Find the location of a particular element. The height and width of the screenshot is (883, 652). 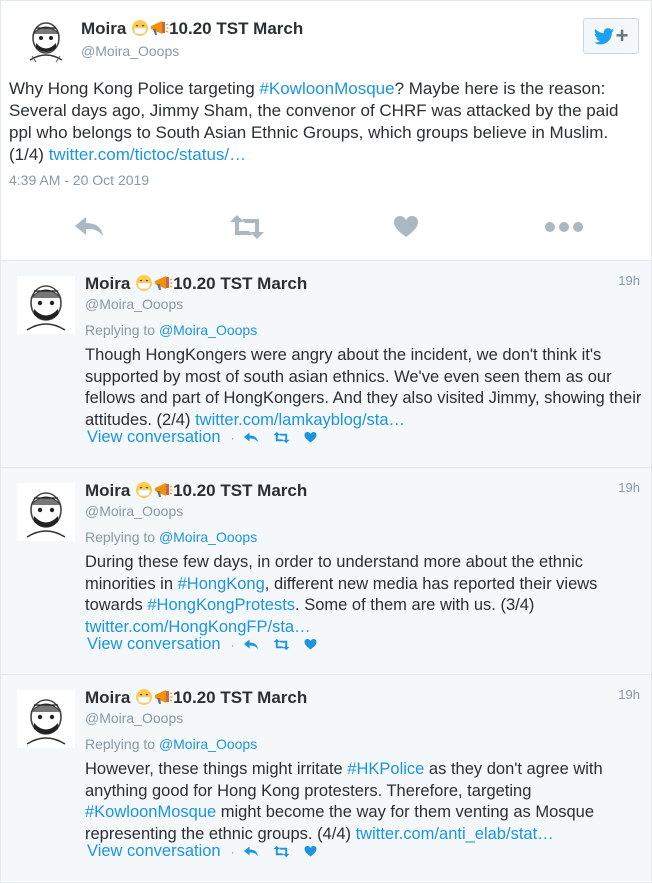

hashtag-link: #HongKongProtests is located at coordinates (221, 605).